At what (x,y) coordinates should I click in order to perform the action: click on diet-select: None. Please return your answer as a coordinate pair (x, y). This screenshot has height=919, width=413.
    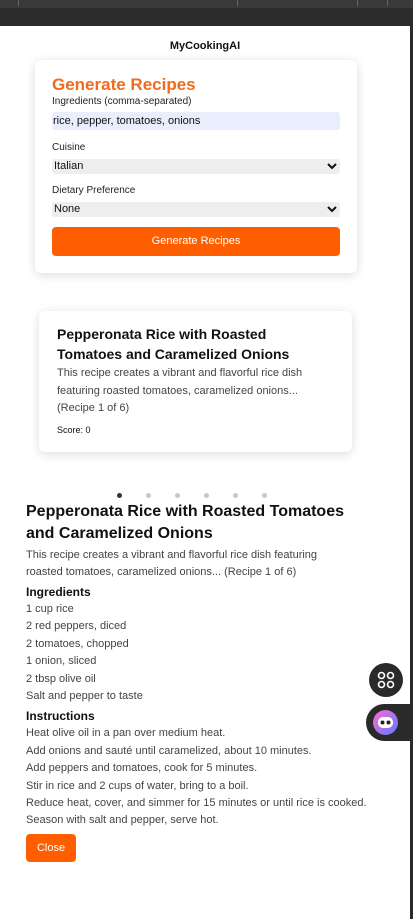
    Looking at the image, I should click on (196, 209).